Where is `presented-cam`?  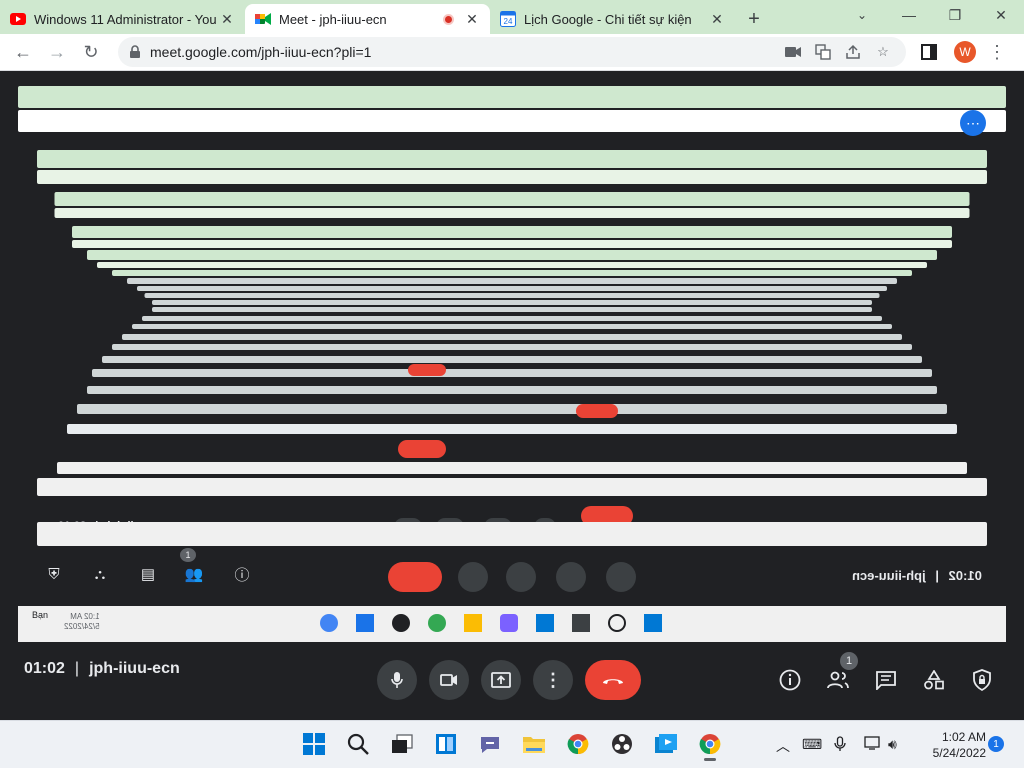
presented-cam is located at coordinates (571, 577).